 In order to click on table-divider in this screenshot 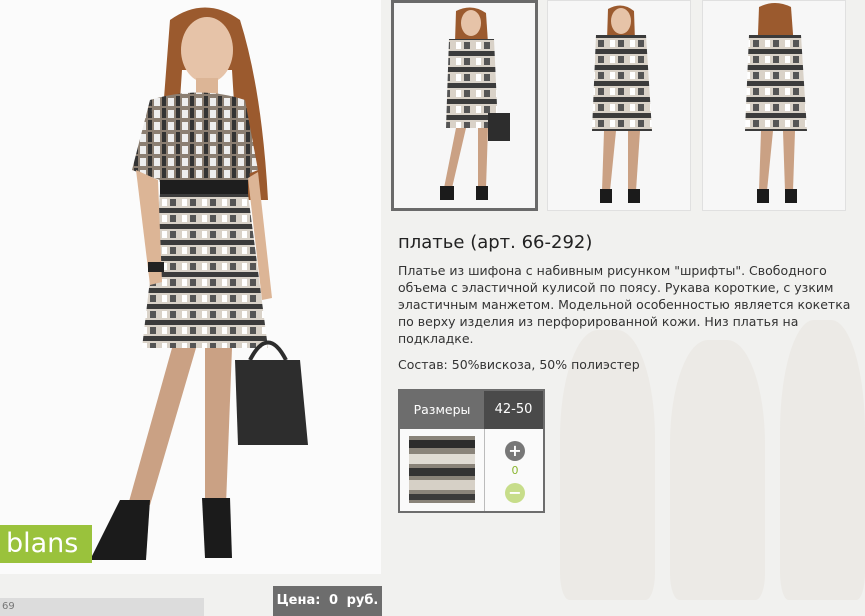, I will do `click(484, 470)`.